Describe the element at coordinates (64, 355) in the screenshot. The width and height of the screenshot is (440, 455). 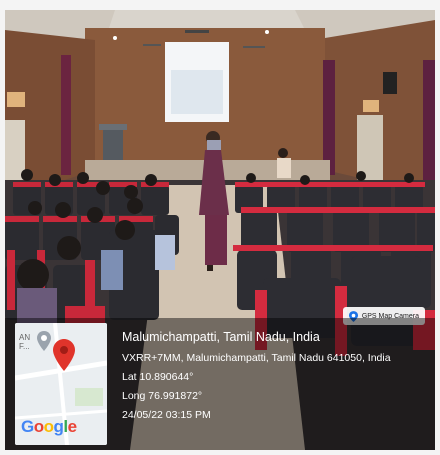
I see `map-pin-red-icon` at that location.